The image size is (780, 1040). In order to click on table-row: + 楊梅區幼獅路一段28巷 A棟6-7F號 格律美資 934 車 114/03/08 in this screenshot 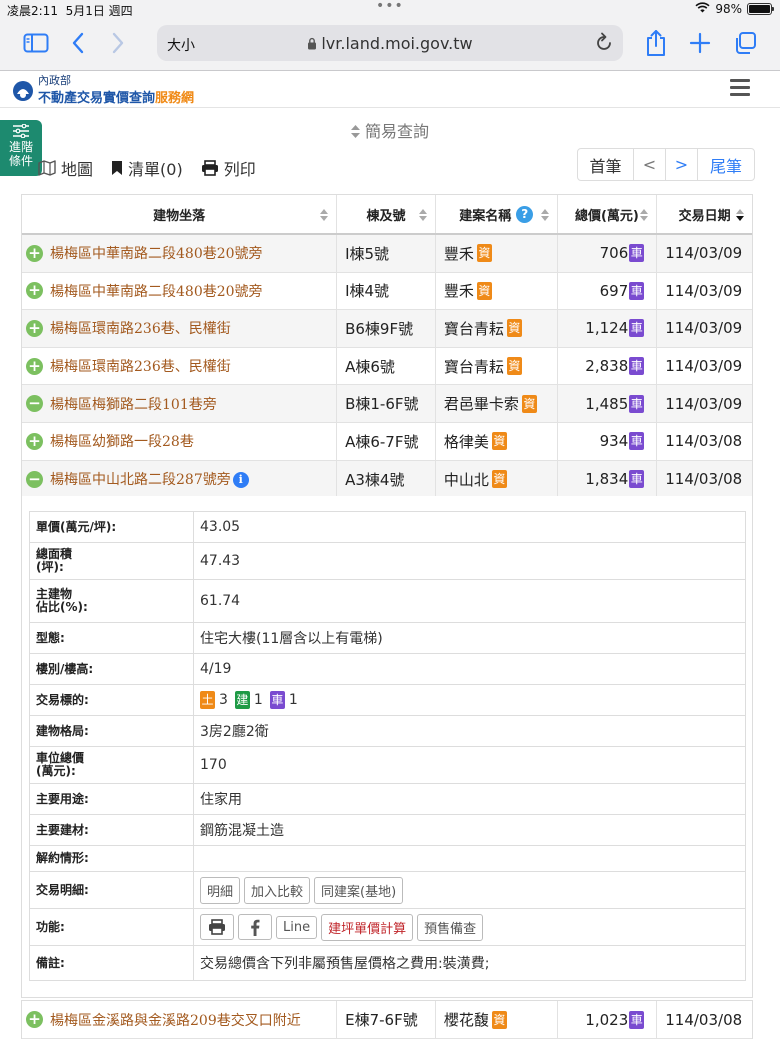, I will do `click(387, 441)`.